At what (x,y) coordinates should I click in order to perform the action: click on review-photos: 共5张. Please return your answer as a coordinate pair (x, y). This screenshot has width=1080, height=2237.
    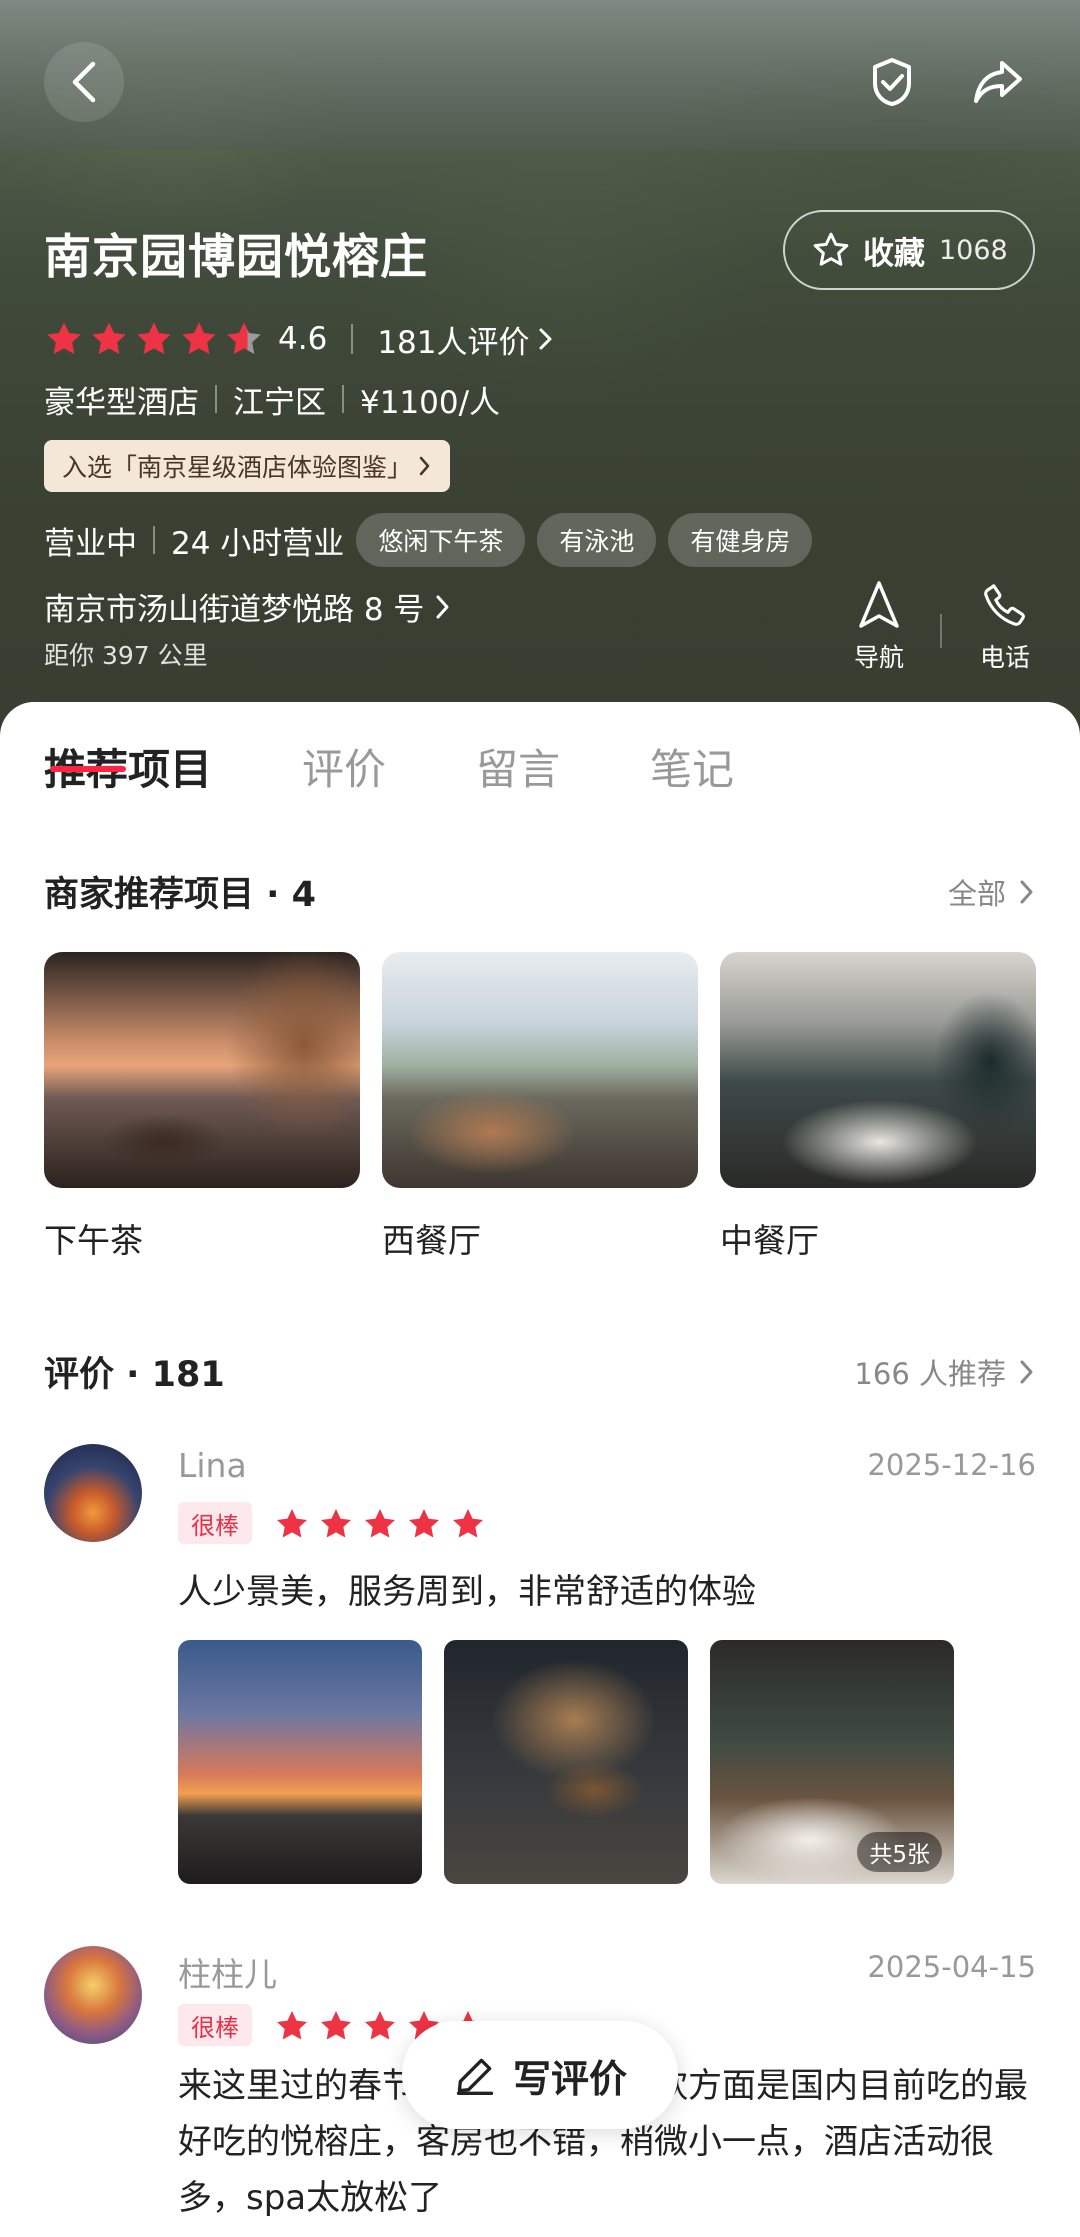
    Looking at the image, I should click on (566, 1762).